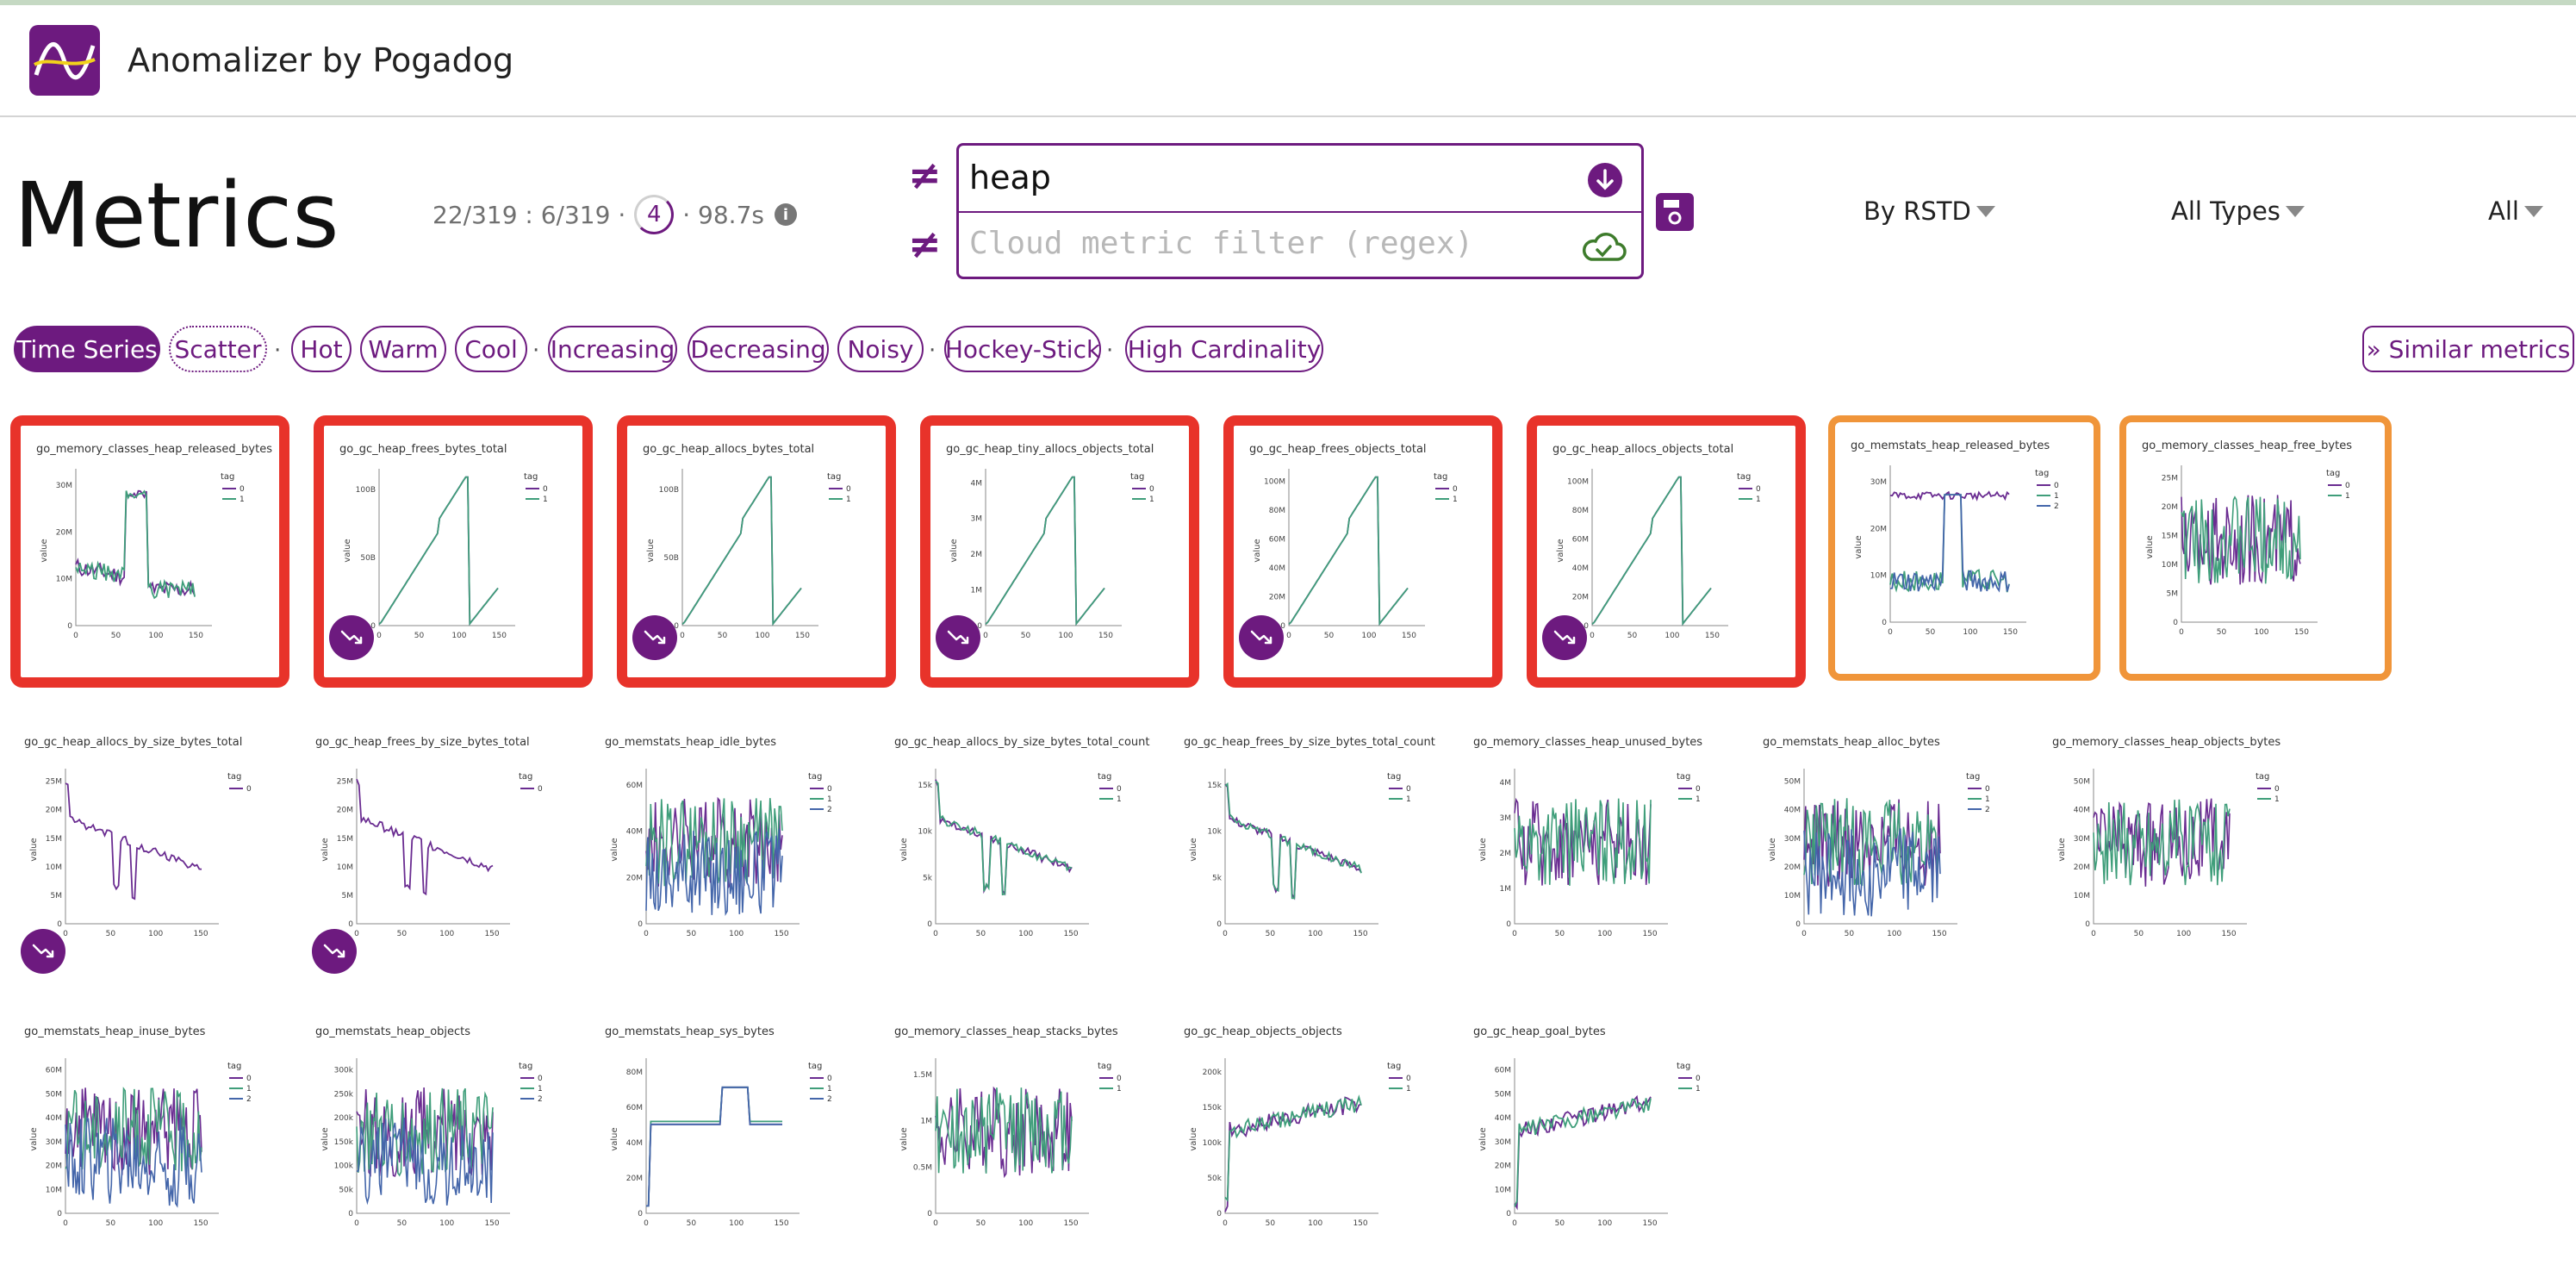 This screenshot has height=1265, width=2576. I want to click on metric-chart: value0.5M1M1.5M00 50 100 150tag01, so click(1011, 1143).